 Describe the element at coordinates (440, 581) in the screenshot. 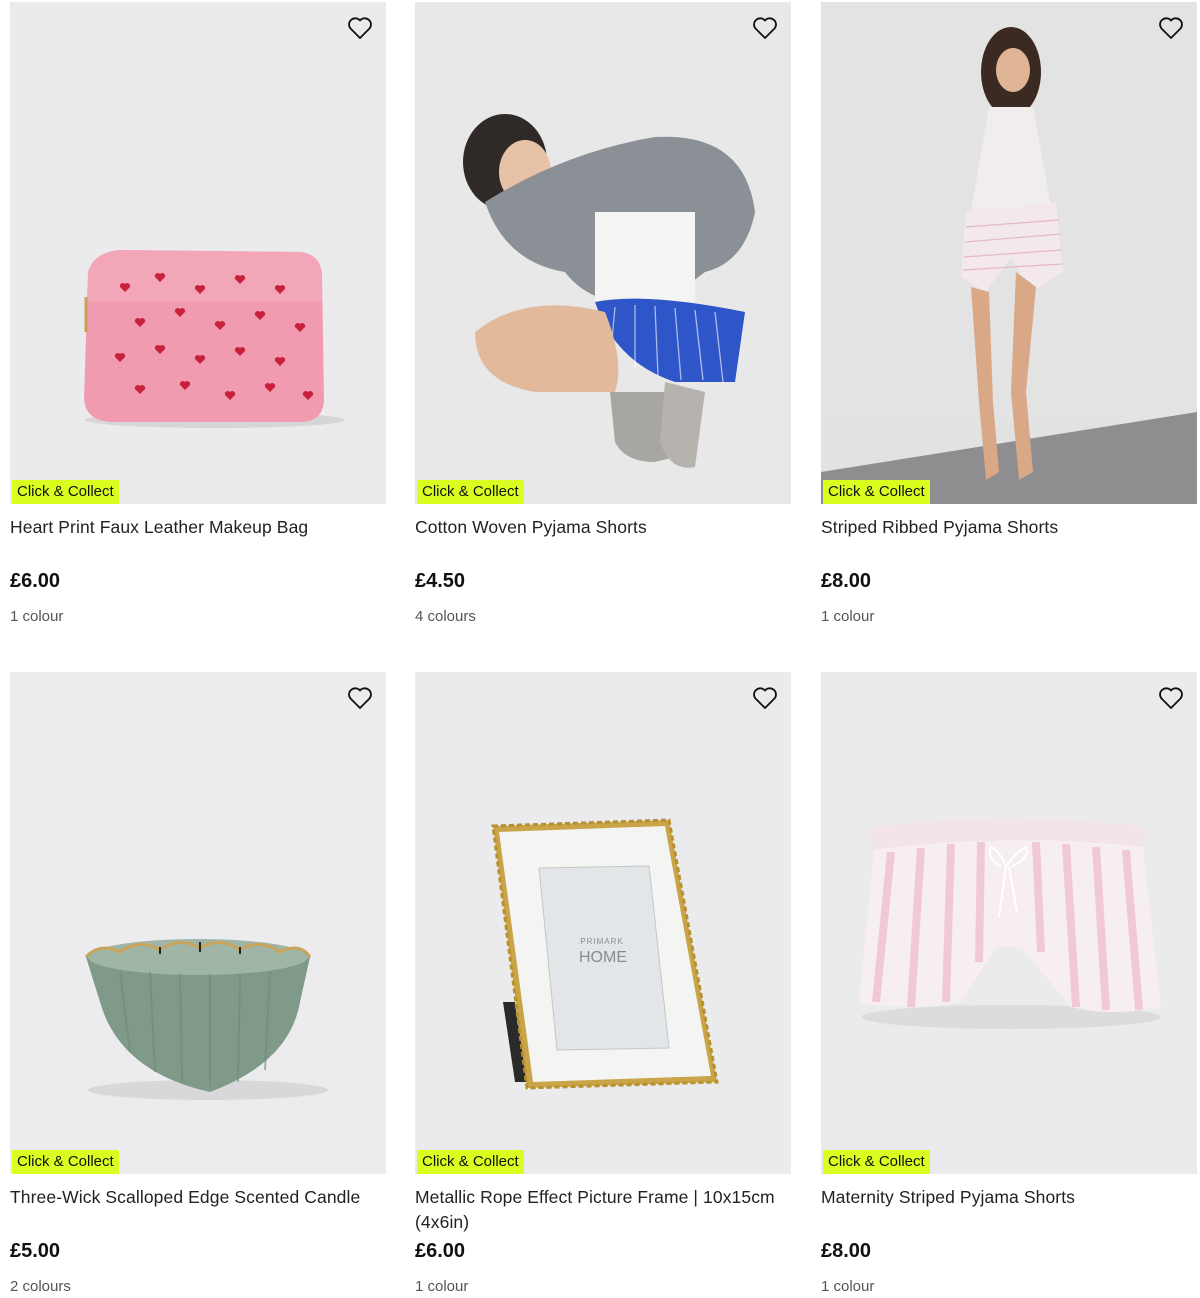

I see `product-price: £4.50` at that location.